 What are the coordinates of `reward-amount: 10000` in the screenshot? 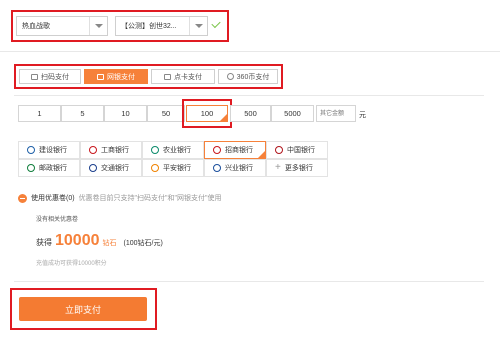 It's located at (77, 240).